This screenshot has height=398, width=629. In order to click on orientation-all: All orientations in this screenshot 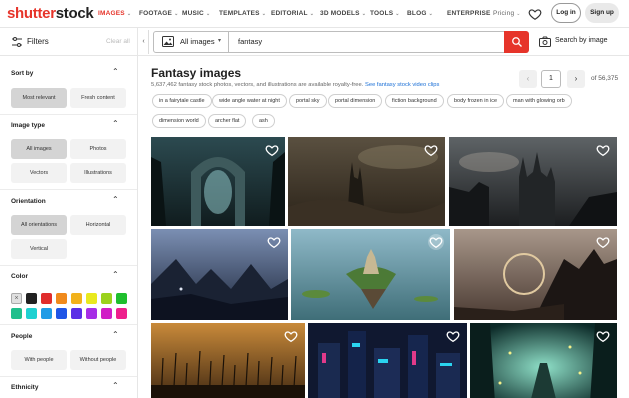, I will do `click(39, 225)`.